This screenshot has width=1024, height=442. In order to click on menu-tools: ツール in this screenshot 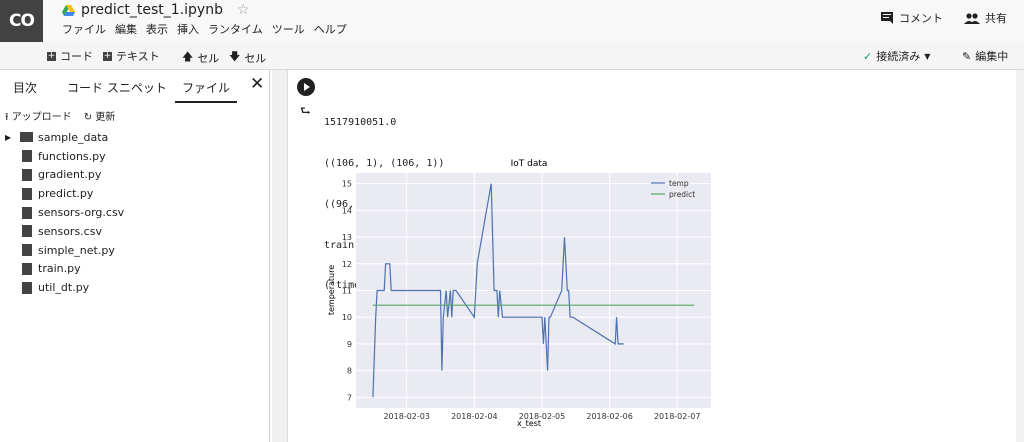, I will do `click(288, 29)`.